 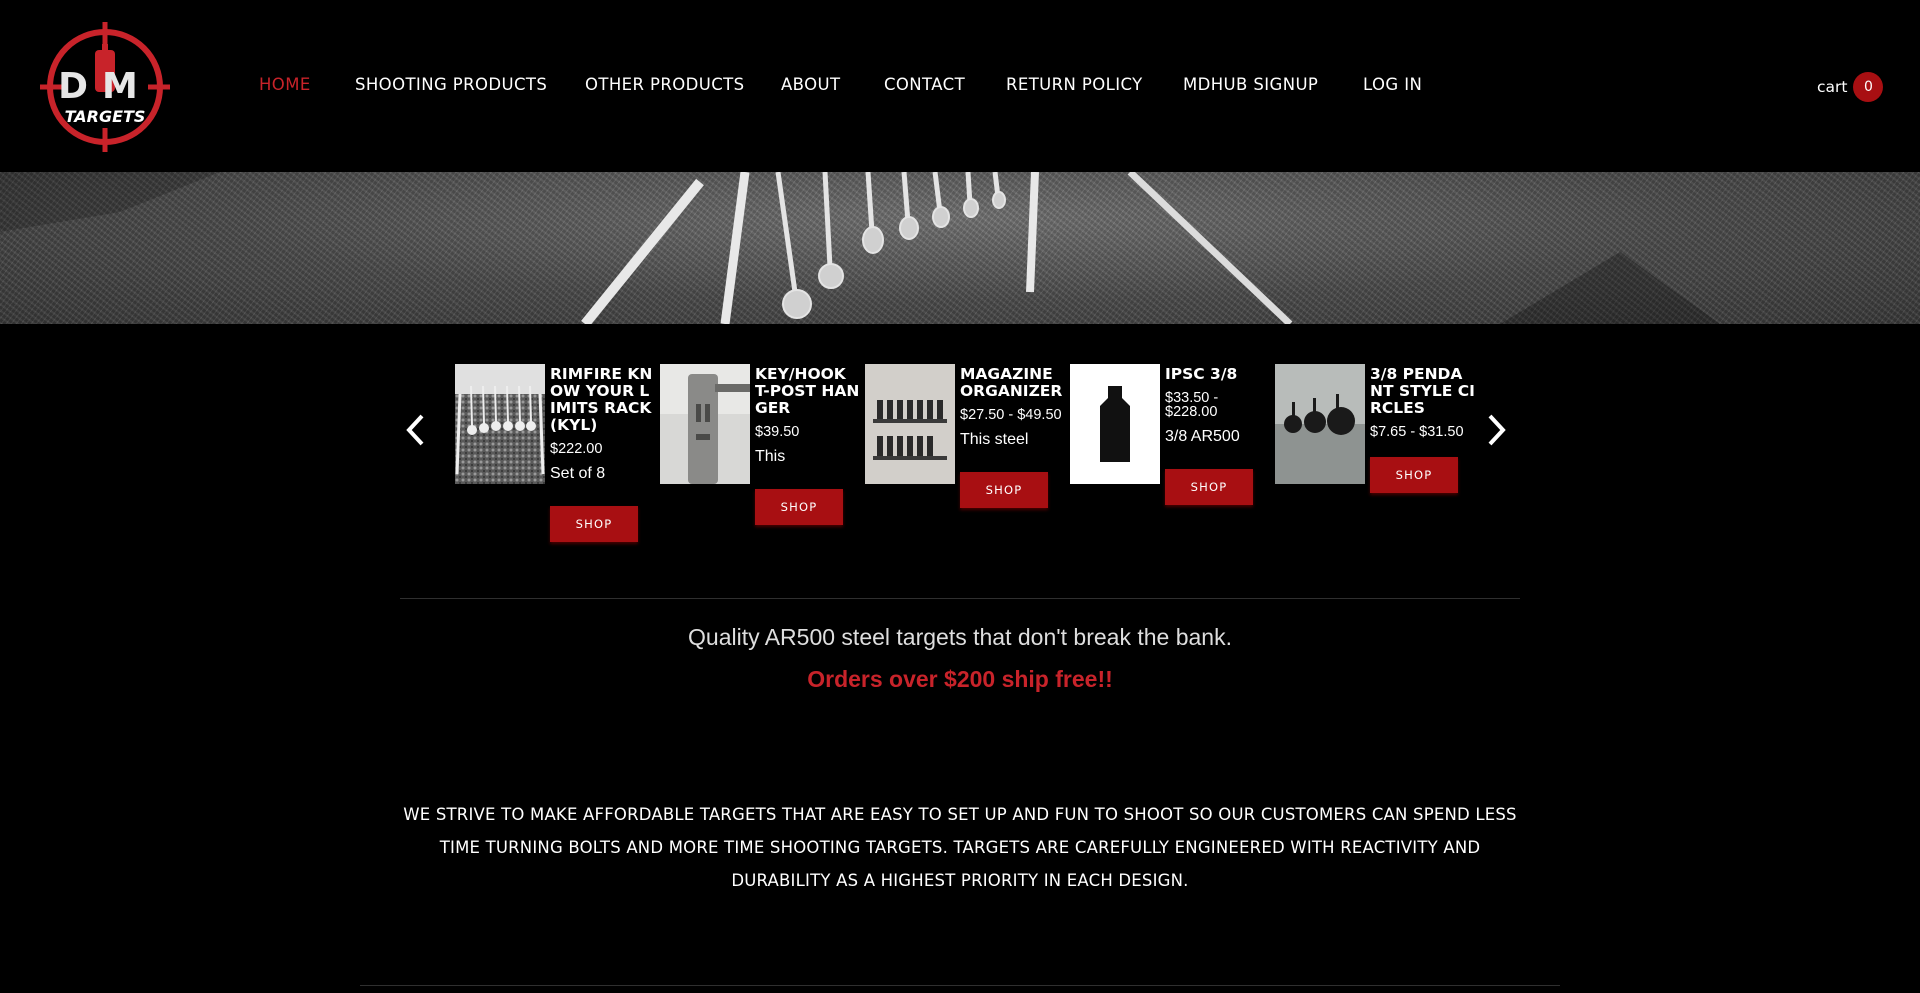 What do you see at coordinates (960, 598) in the screenshot?
I see `section-divider` at bounding box center [960, 598].